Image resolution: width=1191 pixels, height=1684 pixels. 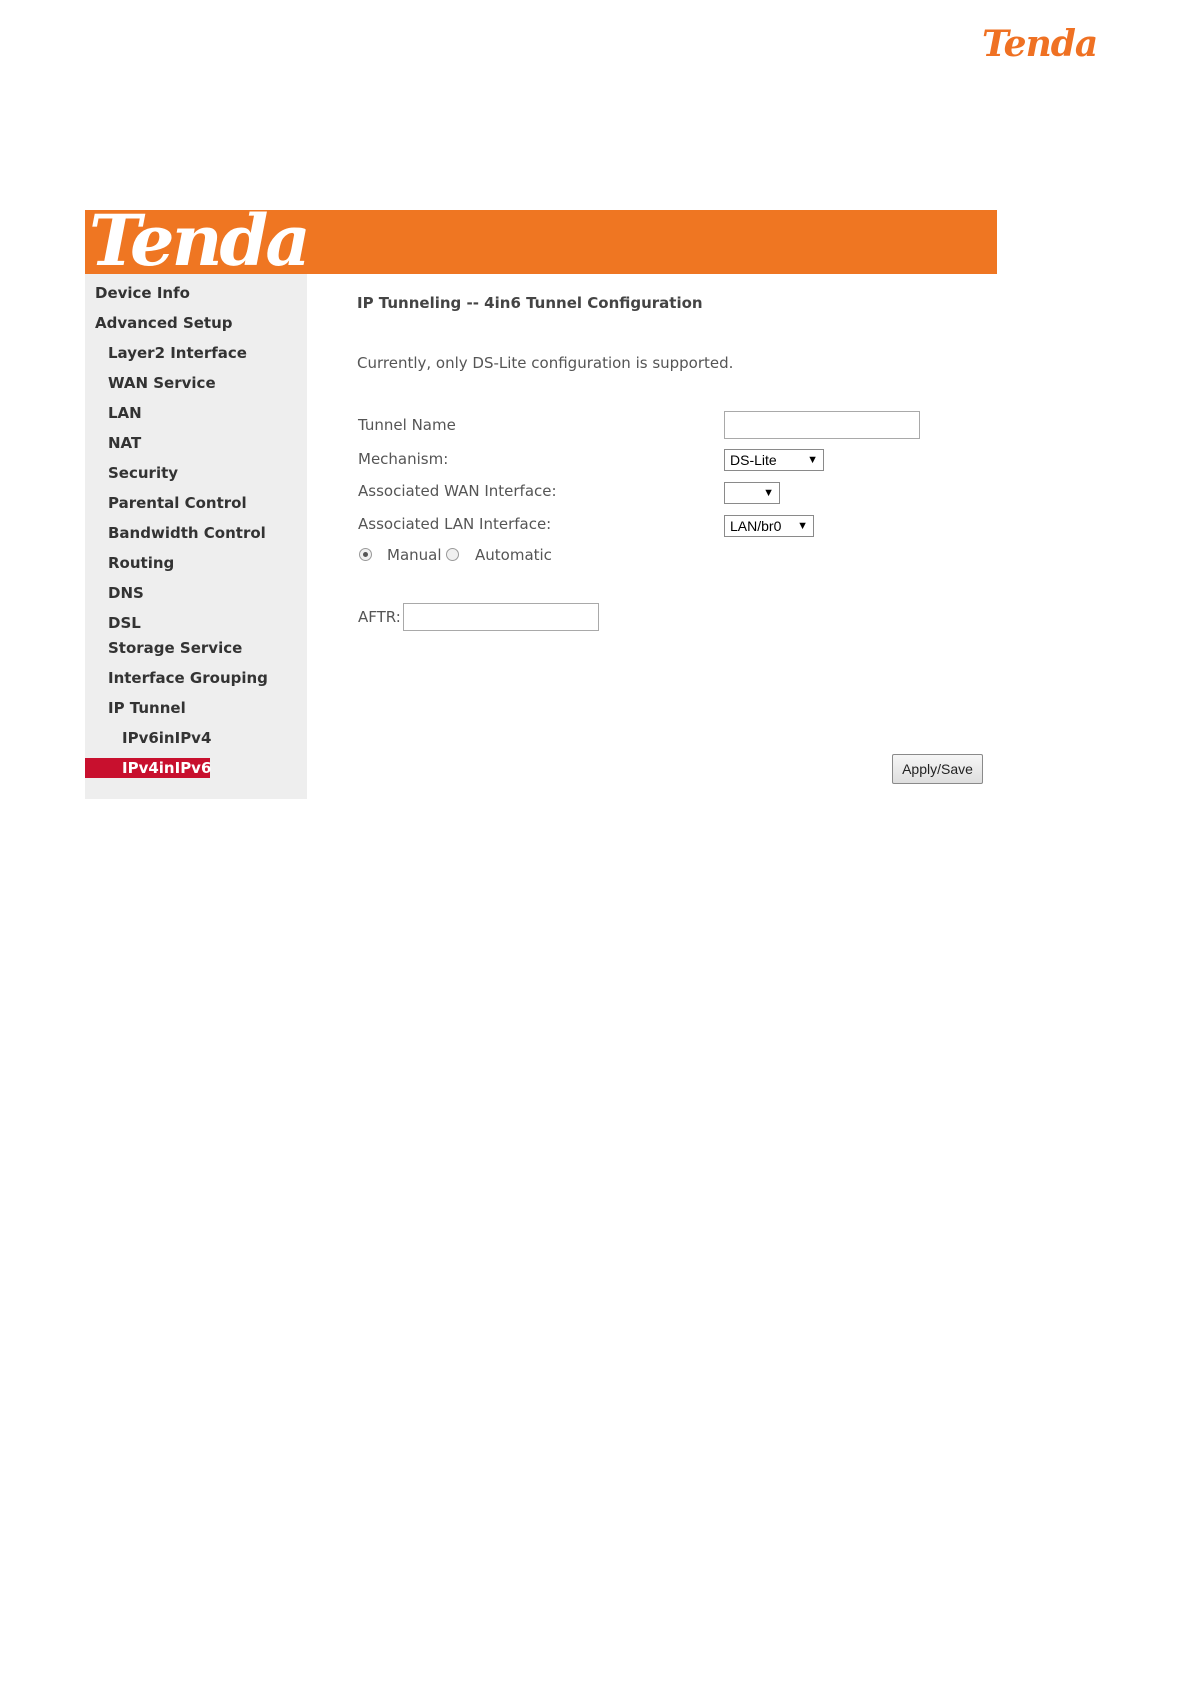 What do you see at coordinates (143, 473) in the screenshot?
I see `sidebar-item-security: Security` at bounding box center [143, 473].